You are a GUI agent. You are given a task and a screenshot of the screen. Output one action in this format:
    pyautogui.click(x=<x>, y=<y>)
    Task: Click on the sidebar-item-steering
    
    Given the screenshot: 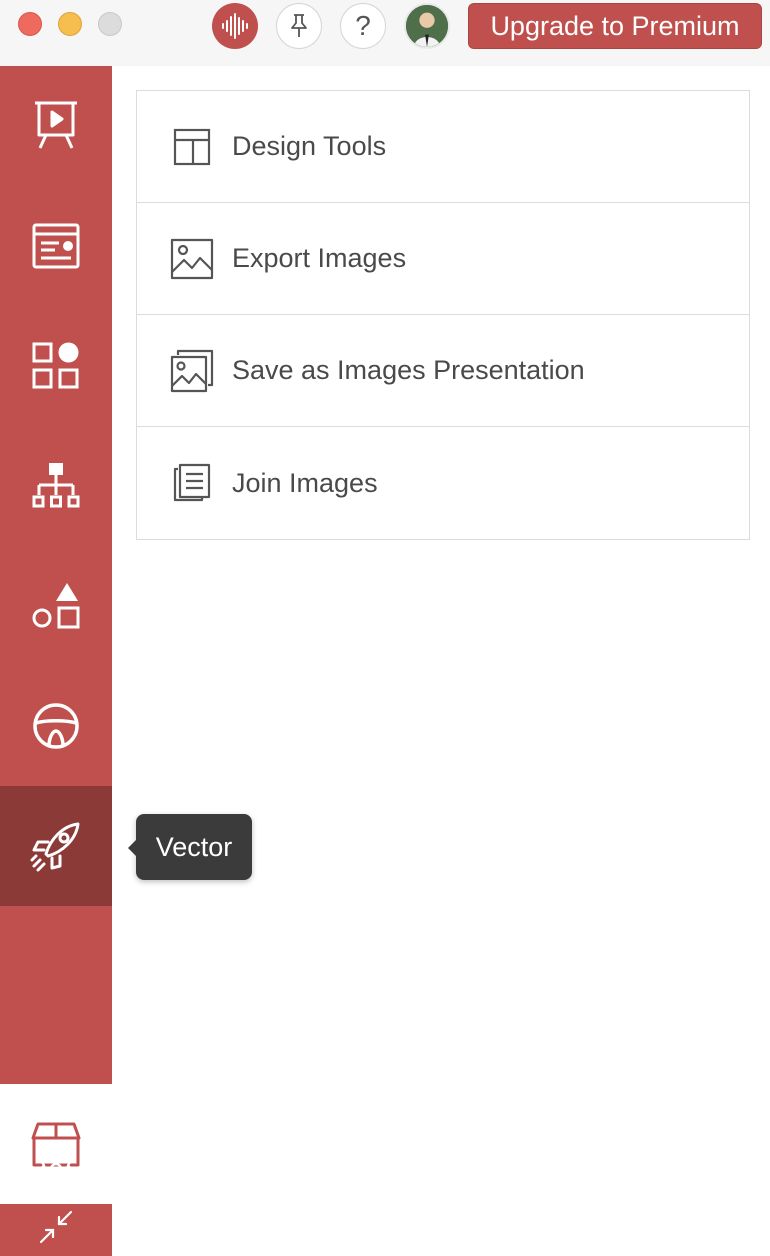 What is the action you would take?
    pyautogui.click(x=56, y=726)
    